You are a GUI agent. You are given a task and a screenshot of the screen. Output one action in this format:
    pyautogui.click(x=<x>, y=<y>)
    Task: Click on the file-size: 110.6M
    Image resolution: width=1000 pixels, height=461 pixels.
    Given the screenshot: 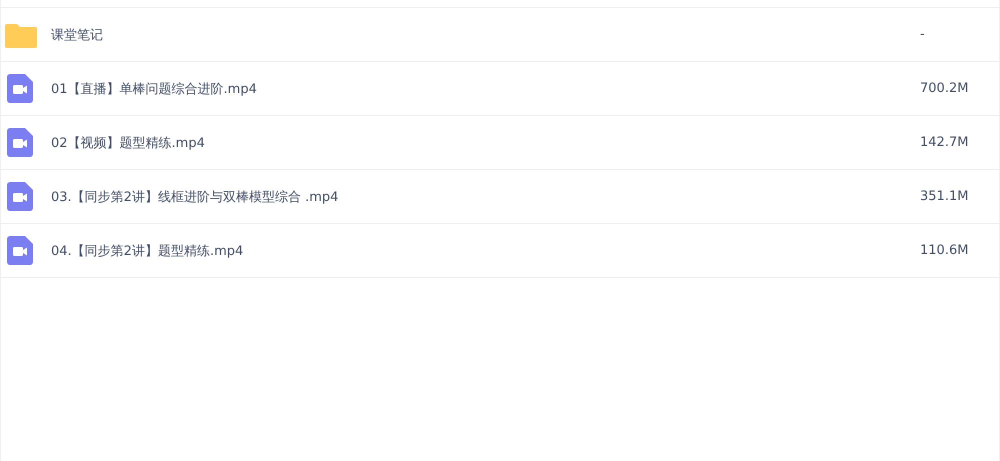 What is the action you would take?
    pyautogui.click(x=945, y=250)
    